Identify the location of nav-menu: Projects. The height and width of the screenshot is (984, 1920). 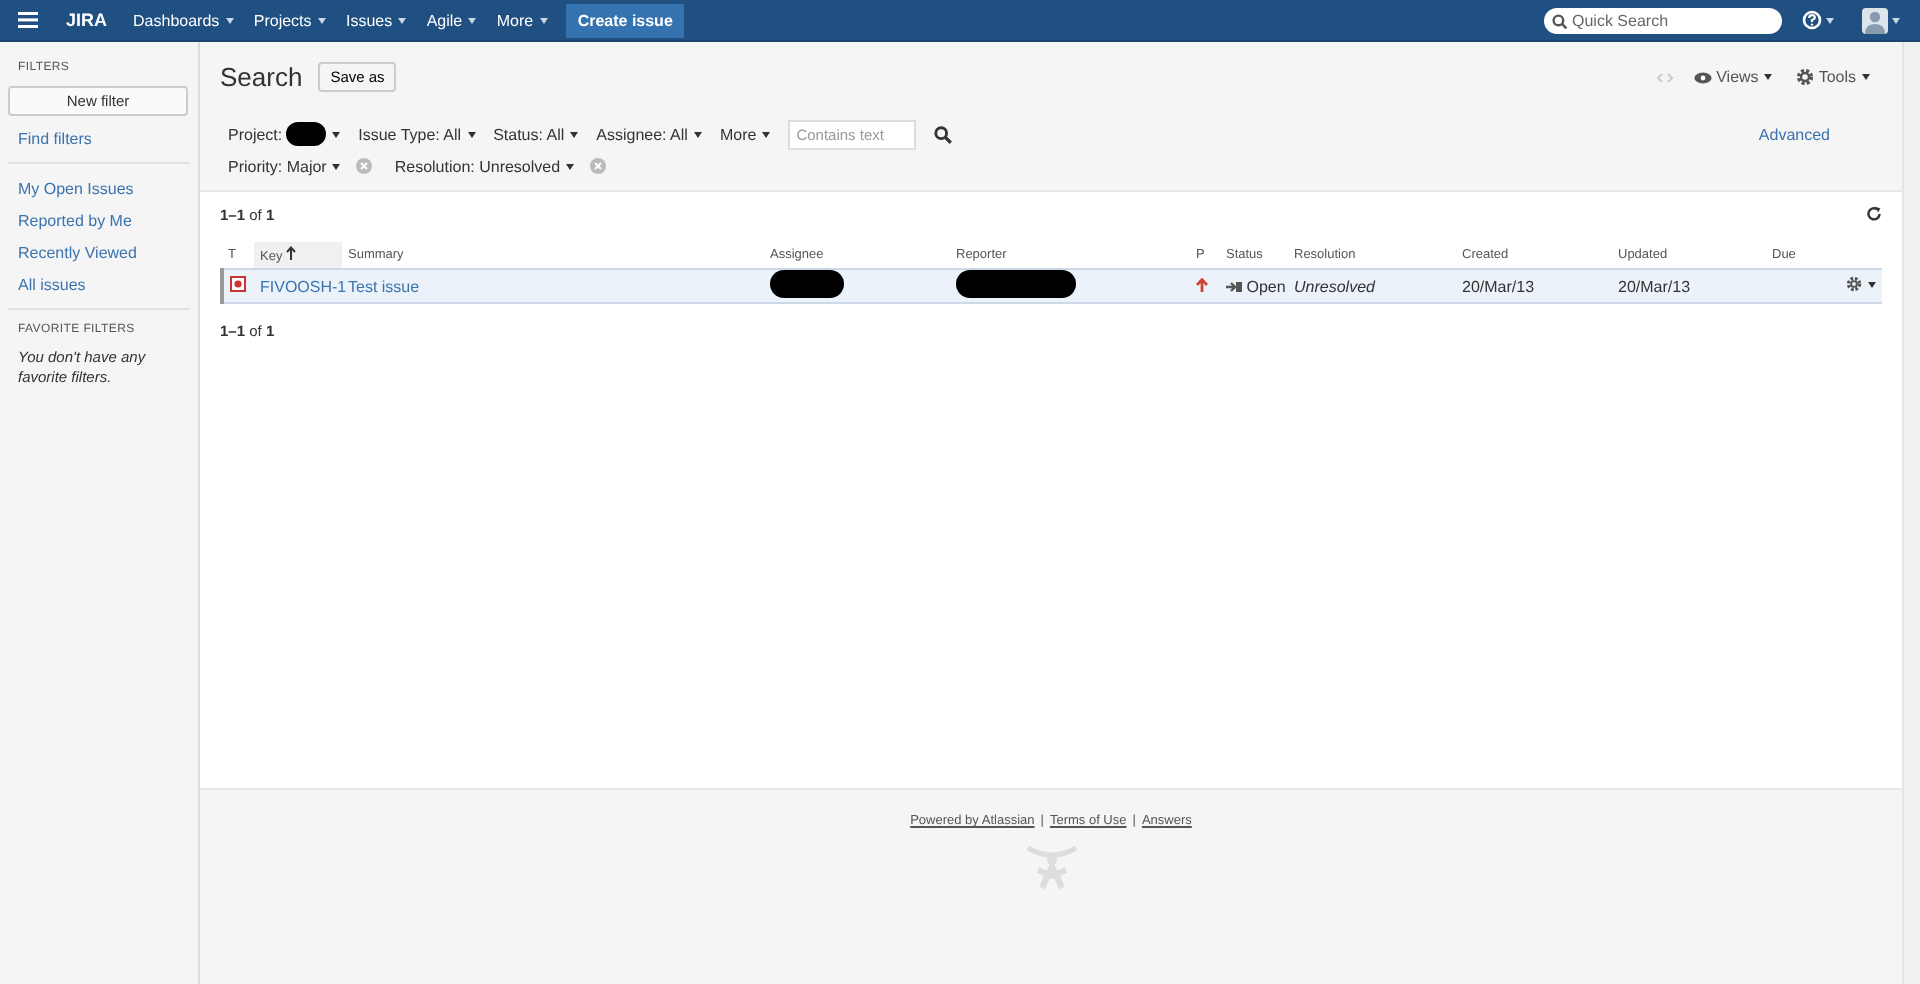
(289, 20).